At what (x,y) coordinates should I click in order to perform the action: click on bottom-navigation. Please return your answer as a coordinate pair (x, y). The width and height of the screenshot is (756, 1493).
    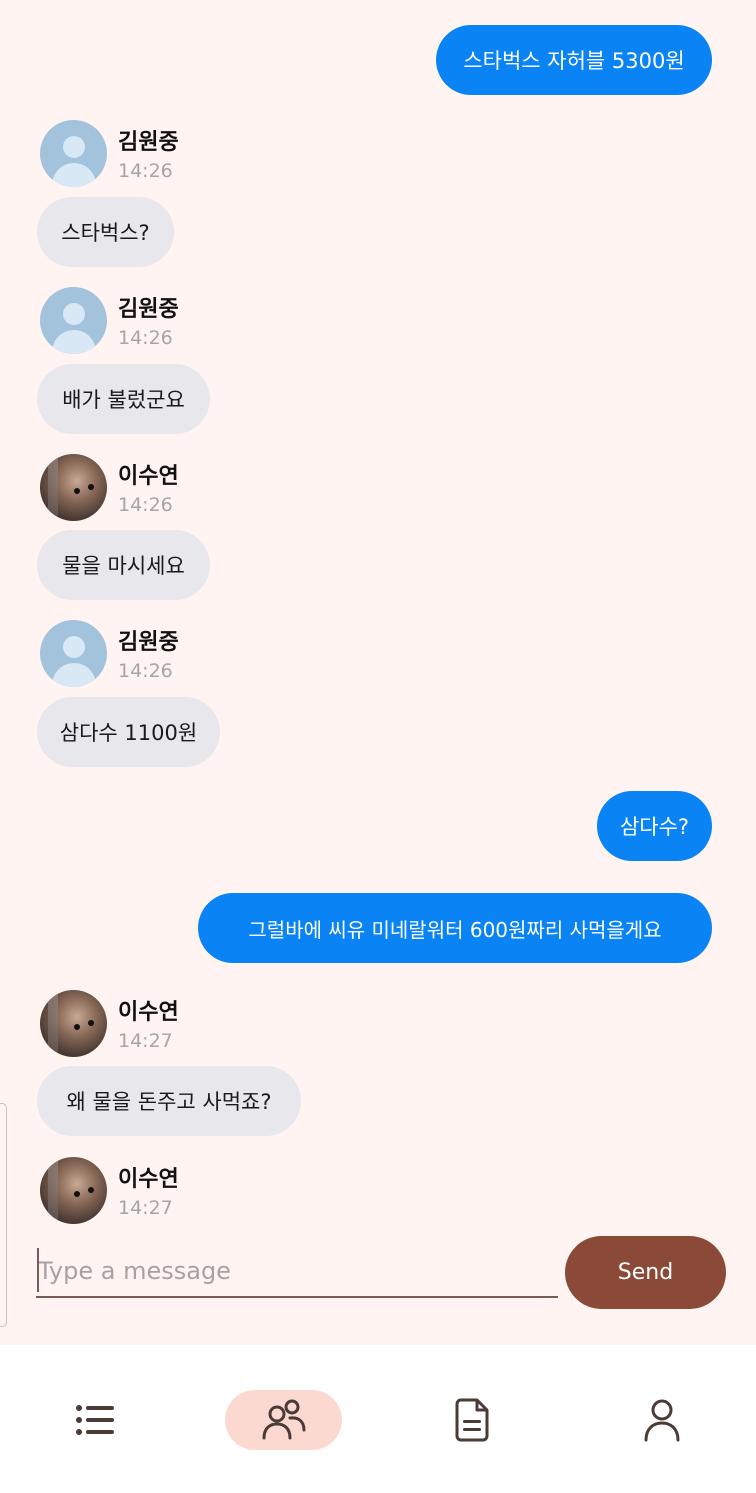
    Looking at the image, I should click on (378, 1419).